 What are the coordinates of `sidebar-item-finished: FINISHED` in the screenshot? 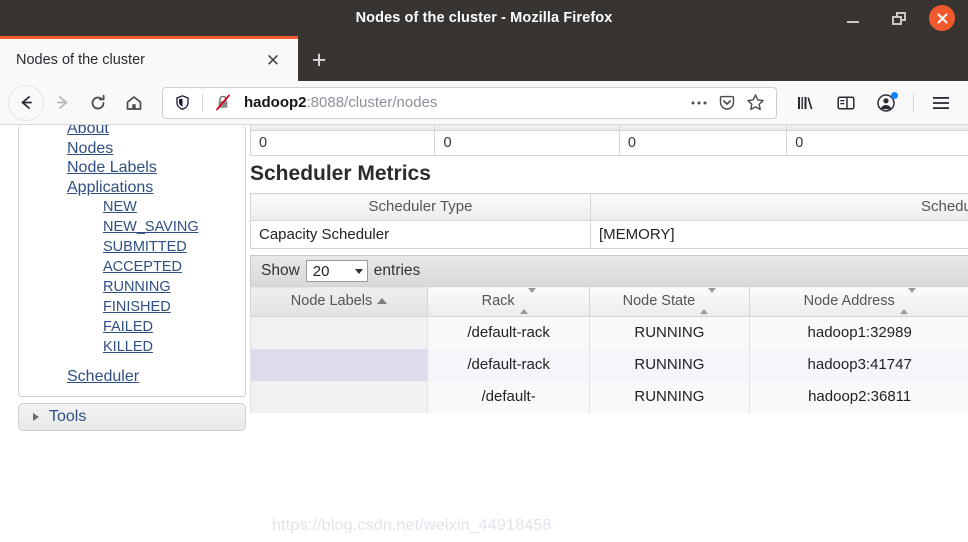 It's located at (170, 307).